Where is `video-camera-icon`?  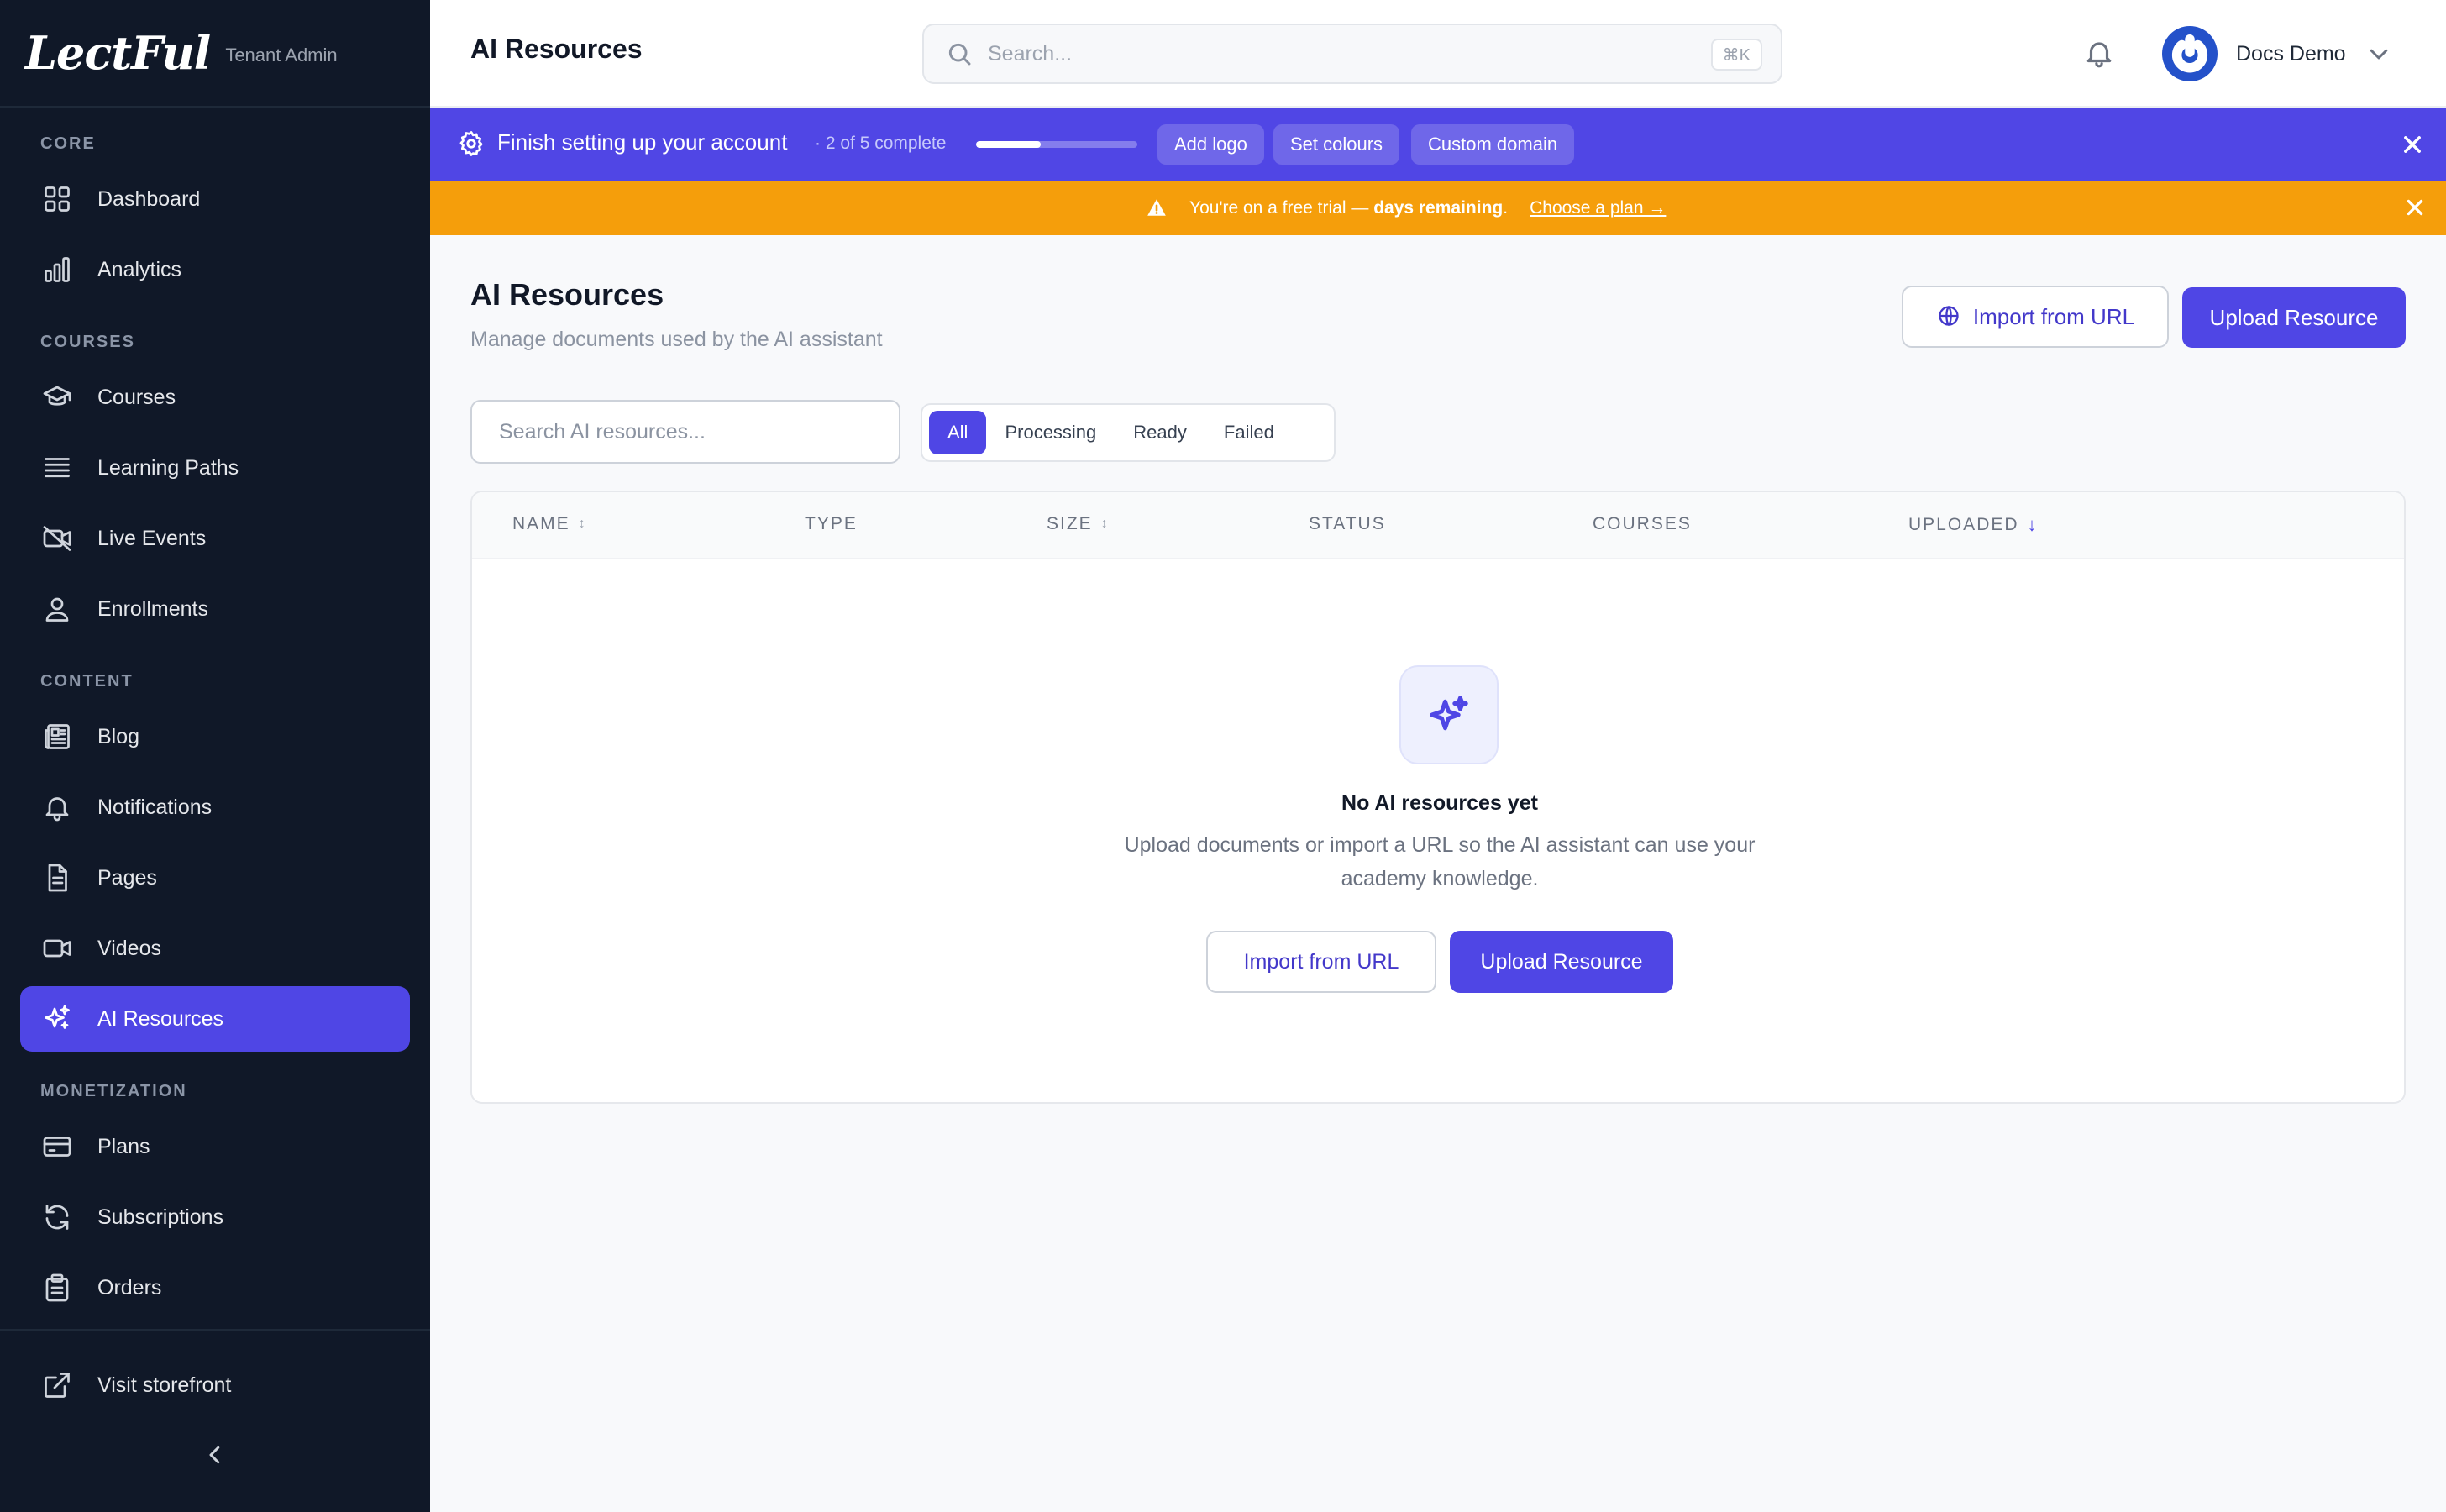 video-camera-icon is located at coordinates (57, 948).